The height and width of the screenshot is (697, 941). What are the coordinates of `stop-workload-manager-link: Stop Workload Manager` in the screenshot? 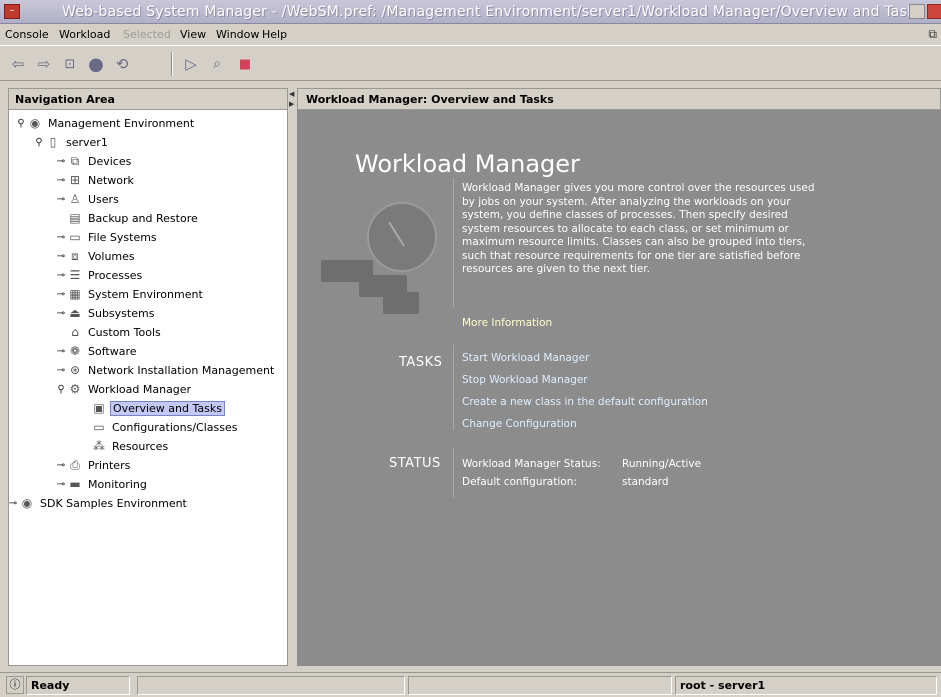 It's located at (525, 380).